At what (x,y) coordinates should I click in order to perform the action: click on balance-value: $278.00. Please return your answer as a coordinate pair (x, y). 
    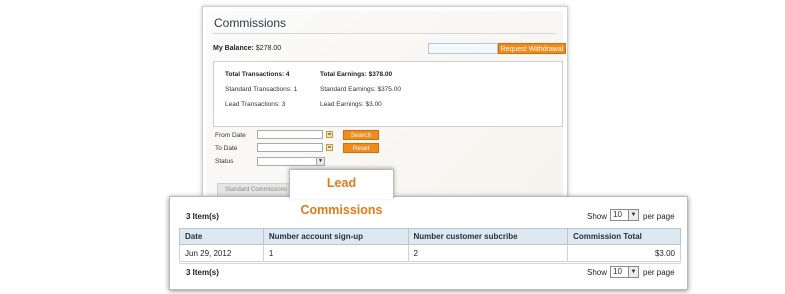
    Looking at the image, I should click on (268, 48).